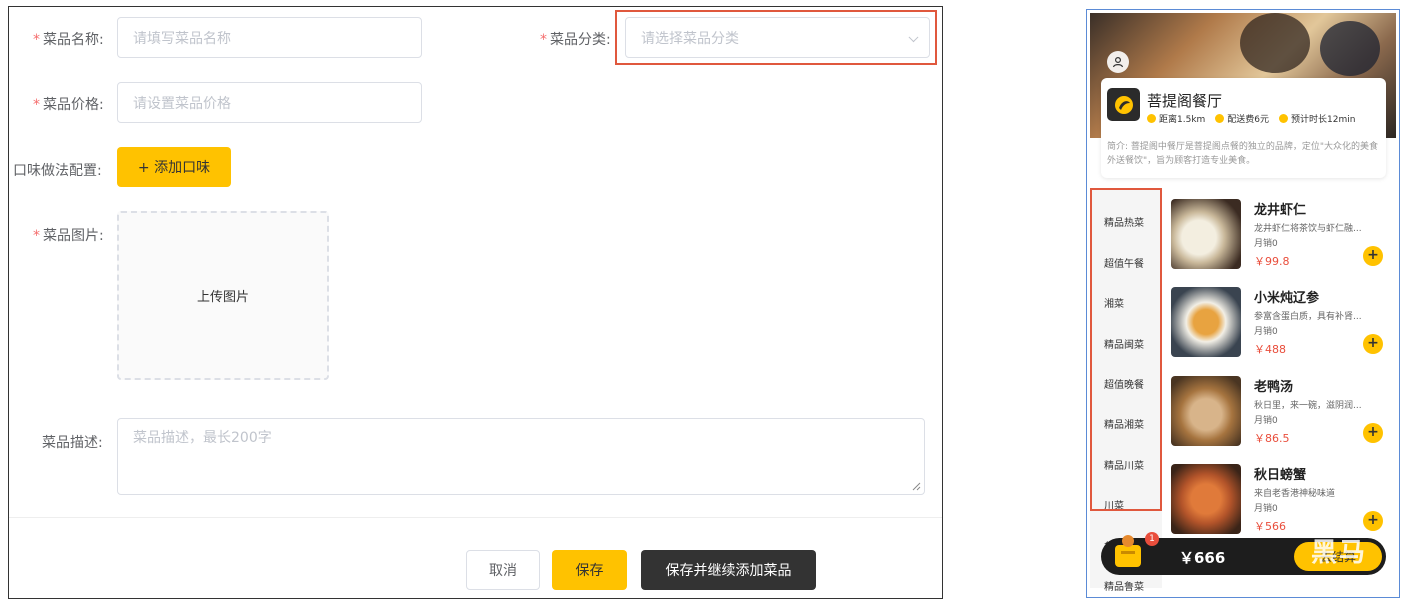 This screenshot has height=605, width=1409. Describe the element at coordinates (1130, 550) in the screenshot. I see `cart-icon` at that location.